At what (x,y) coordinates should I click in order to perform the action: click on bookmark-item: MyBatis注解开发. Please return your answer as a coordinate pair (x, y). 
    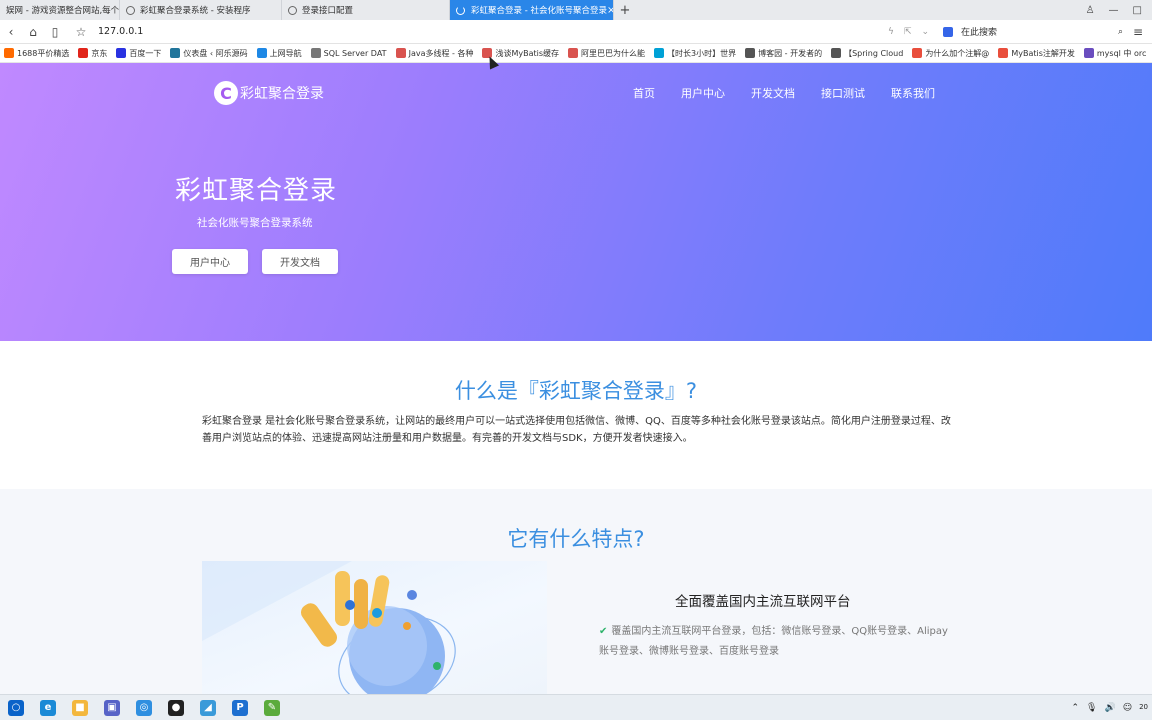
    Looking at the image, I should click on (1036, 53).